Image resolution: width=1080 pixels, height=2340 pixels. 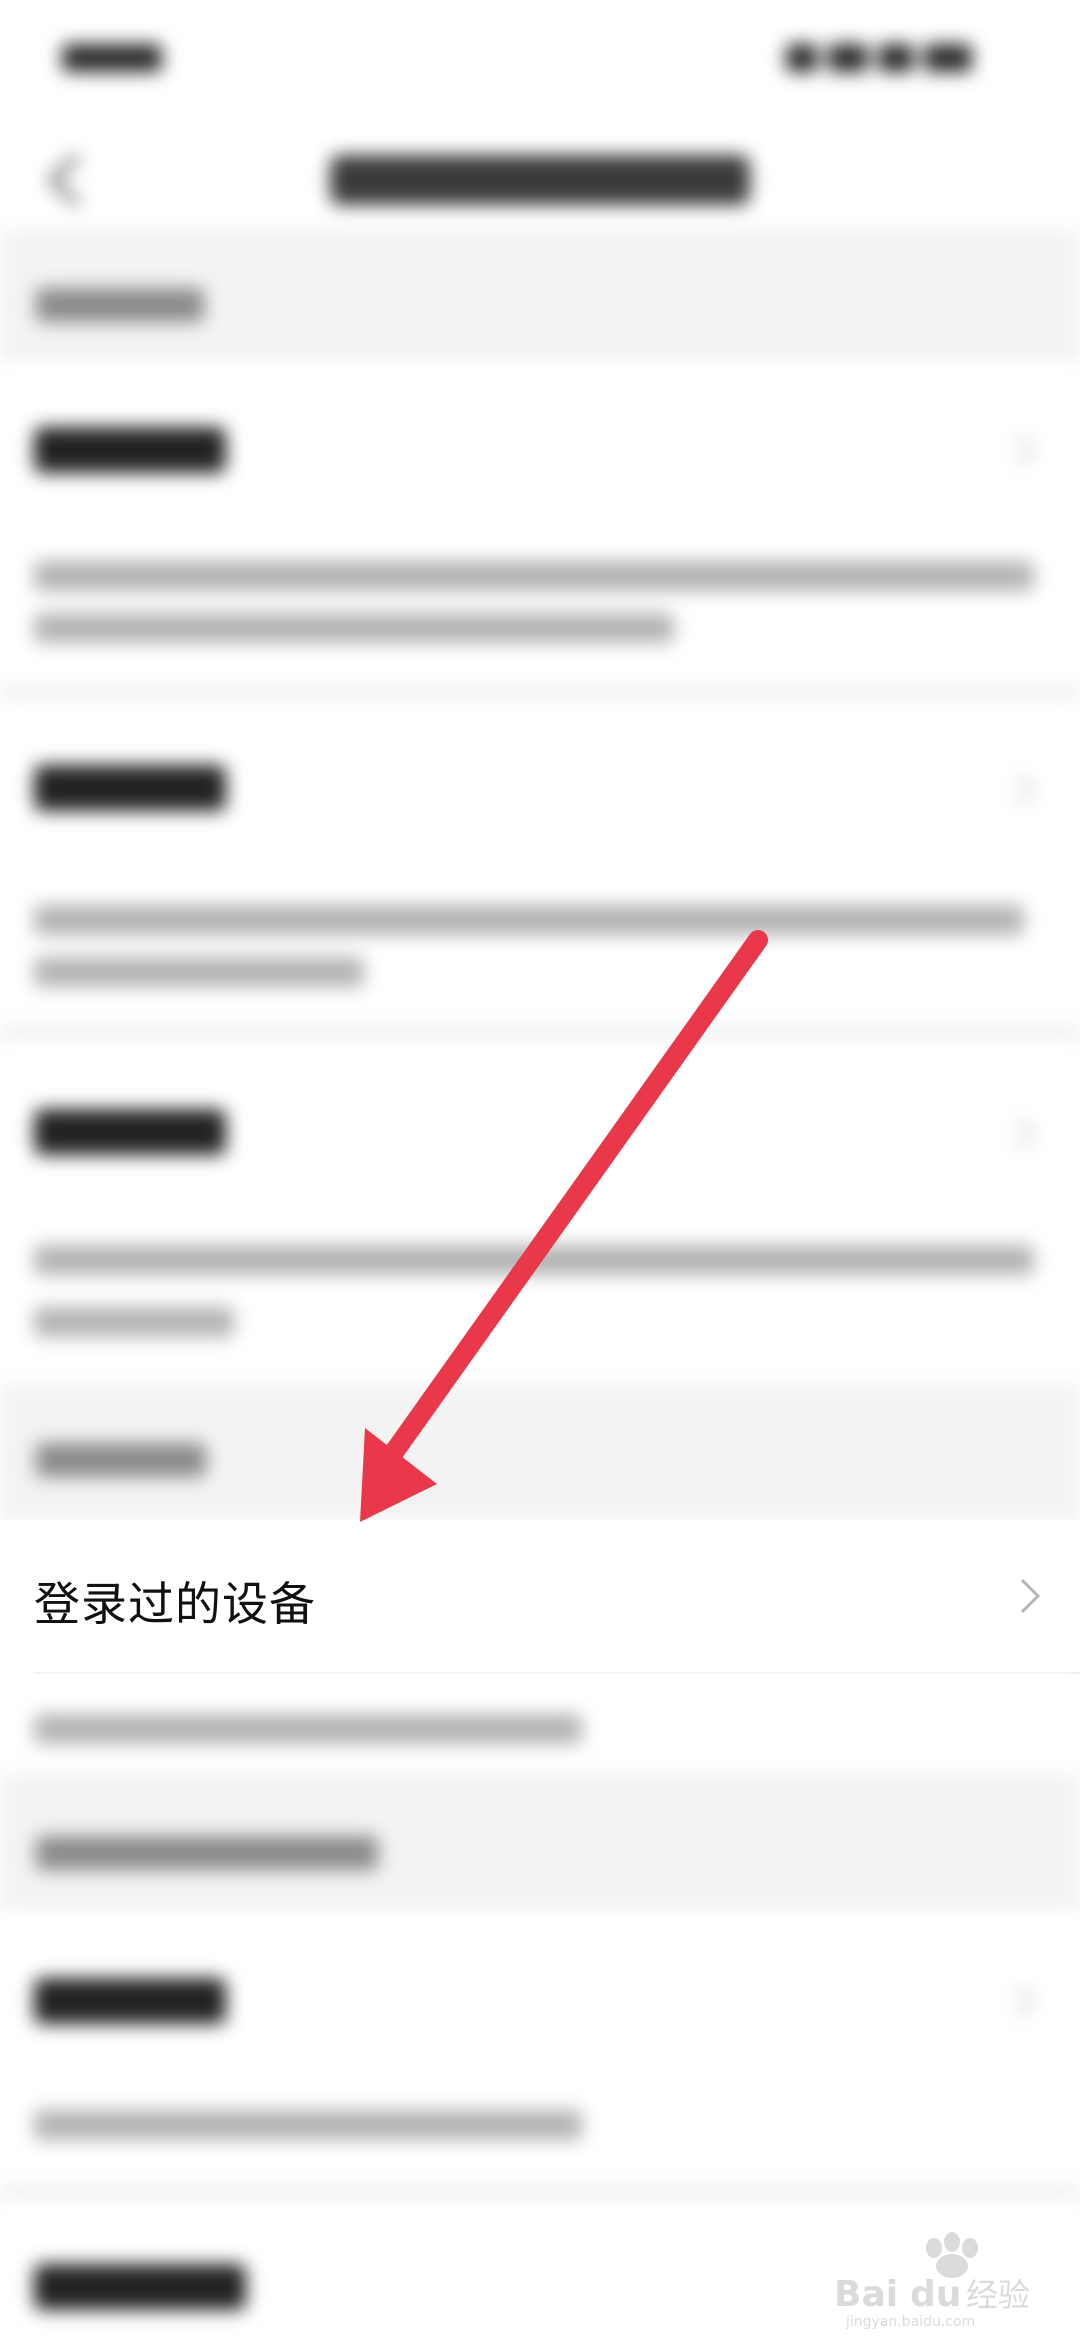 I want to click on baidu-watermark: Bai du 经验 jingyan.baidu.com, so click(x=941, y=2280).